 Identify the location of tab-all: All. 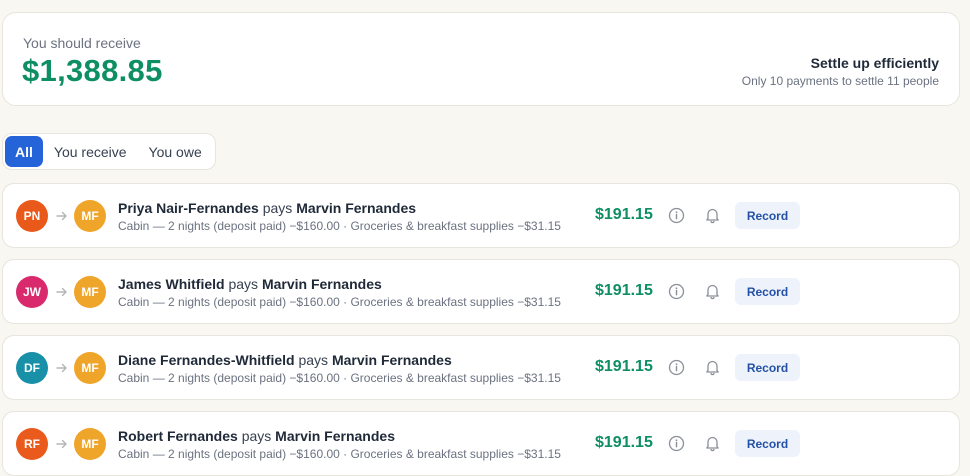
(24, 151).